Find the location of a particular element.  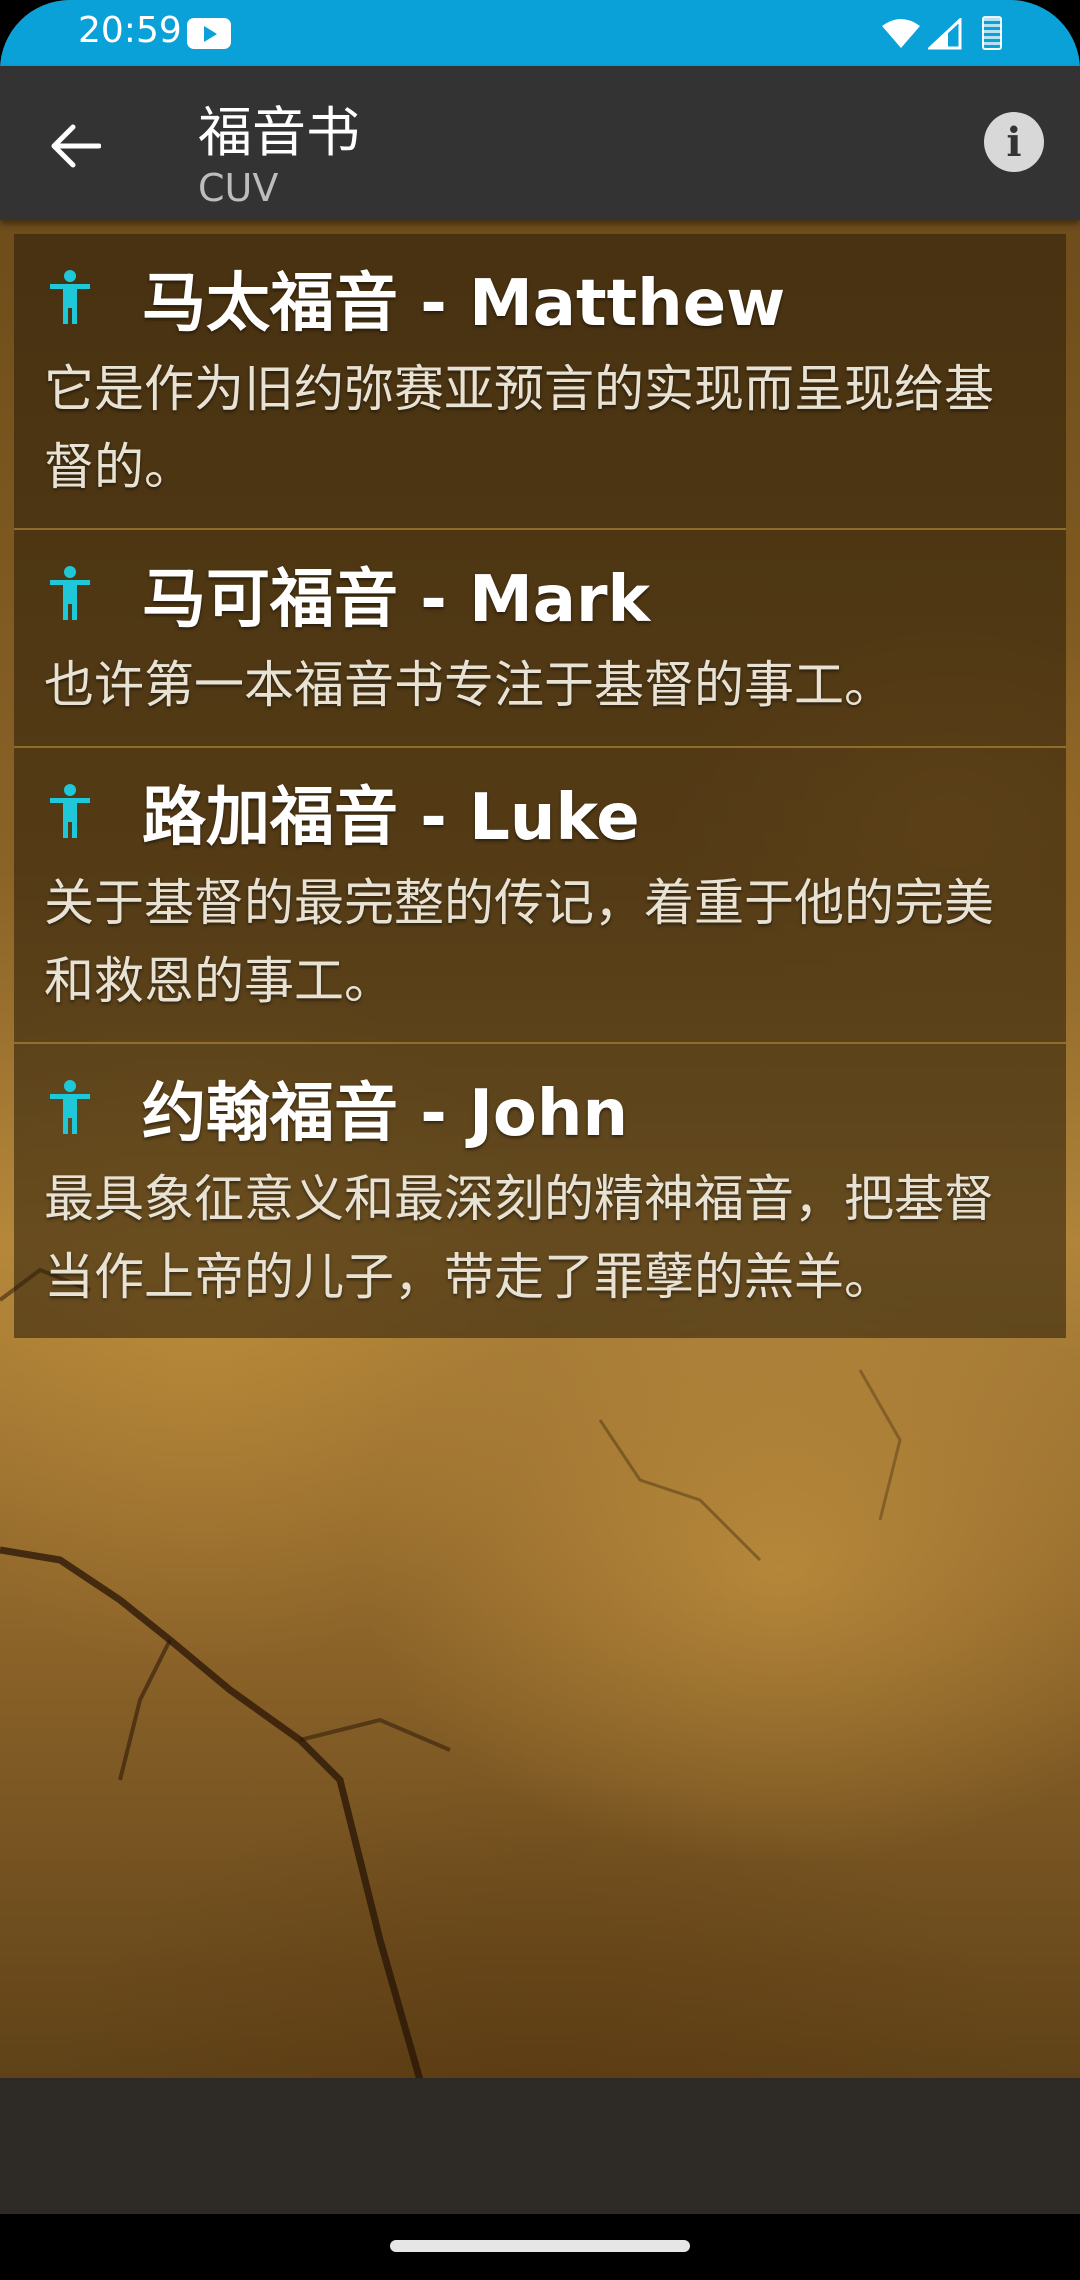

info-button: i is located at coordinates (1014, 142).